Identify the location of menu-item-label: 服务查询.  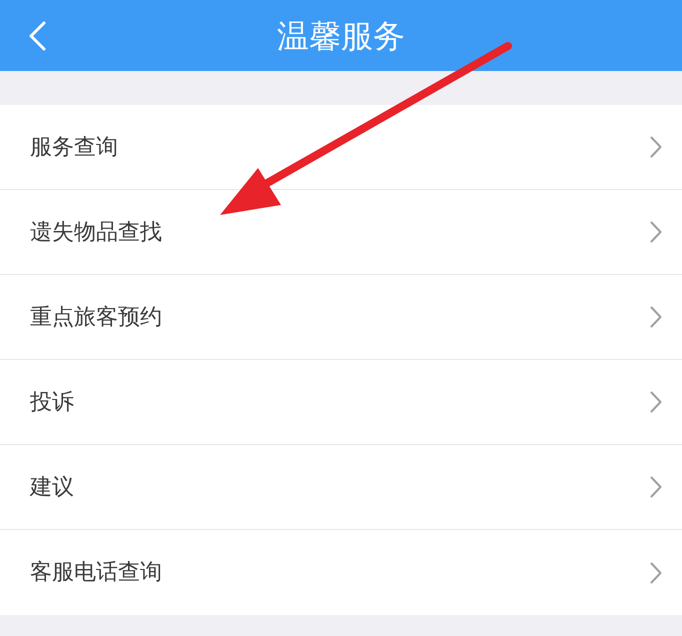
(74, 148).